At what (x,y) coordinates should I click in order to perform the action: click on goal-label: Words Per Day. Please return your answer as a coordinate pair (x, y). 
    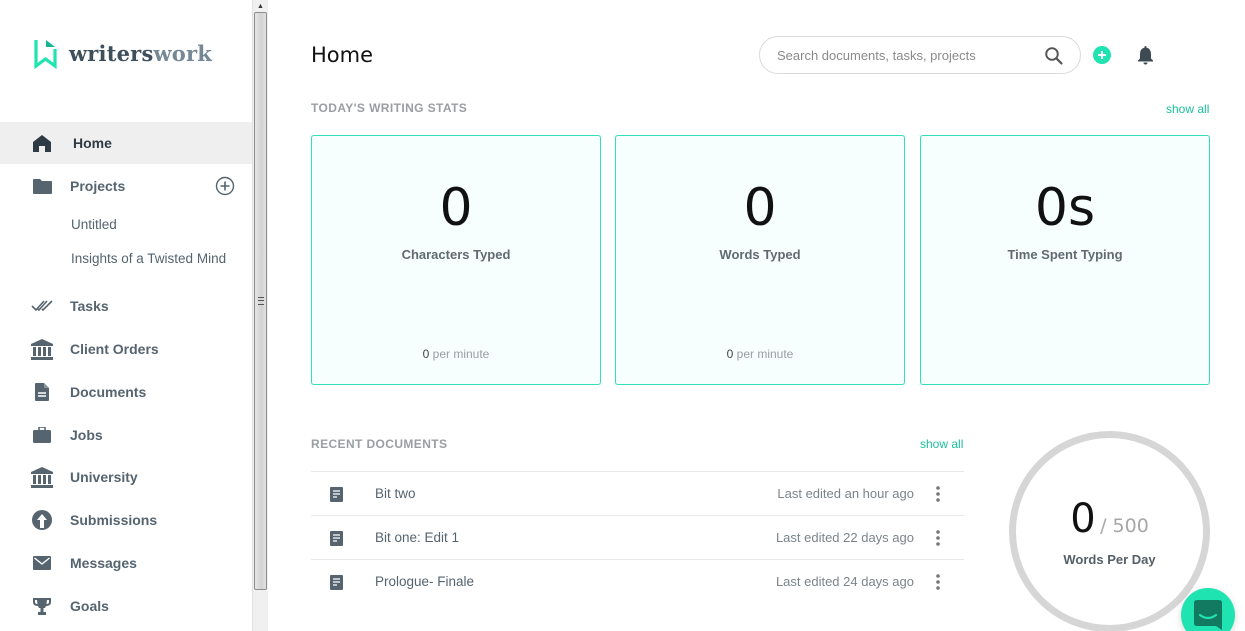
    Looking at the image, I should click on (1109, 559).